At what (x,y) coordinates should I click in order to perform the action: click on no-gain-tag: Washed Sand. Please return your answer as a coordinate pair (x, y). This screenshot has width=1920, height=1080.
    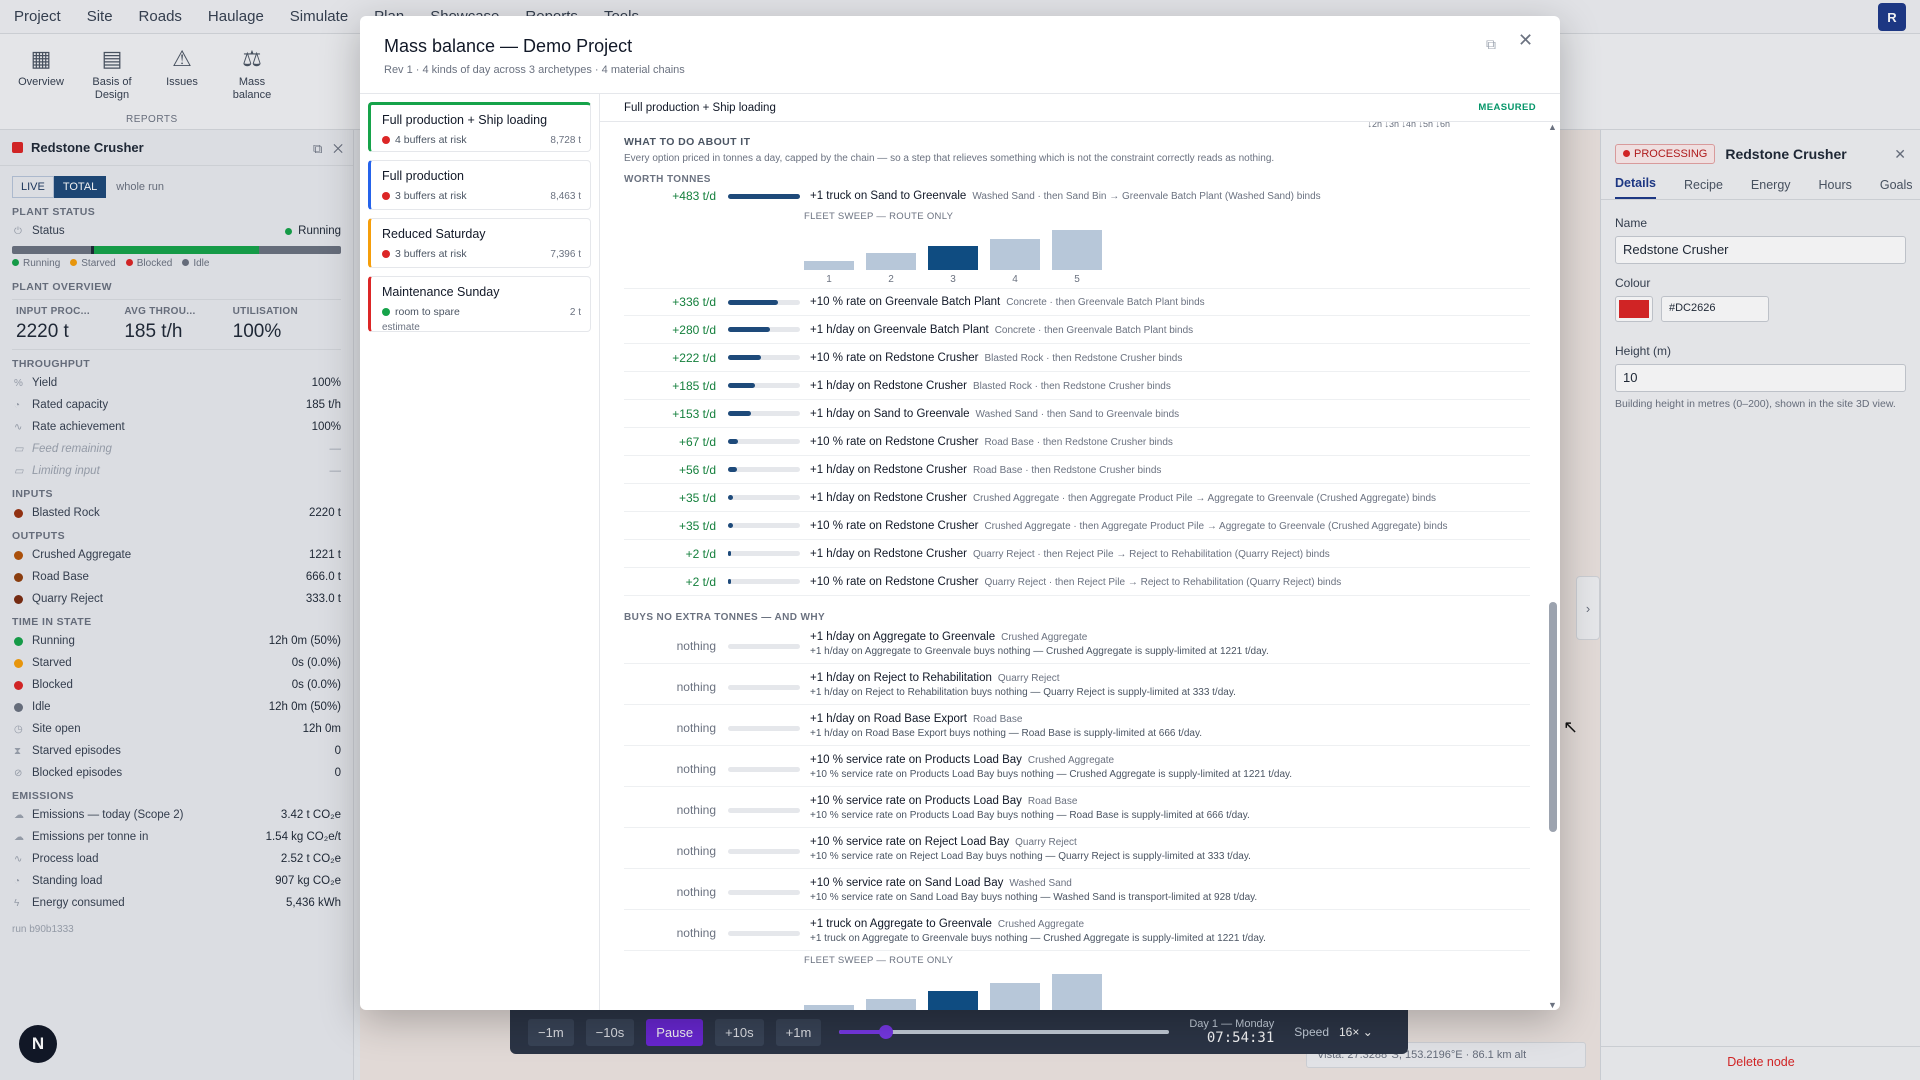
    Looking at the image, I should click on (1040, 883).